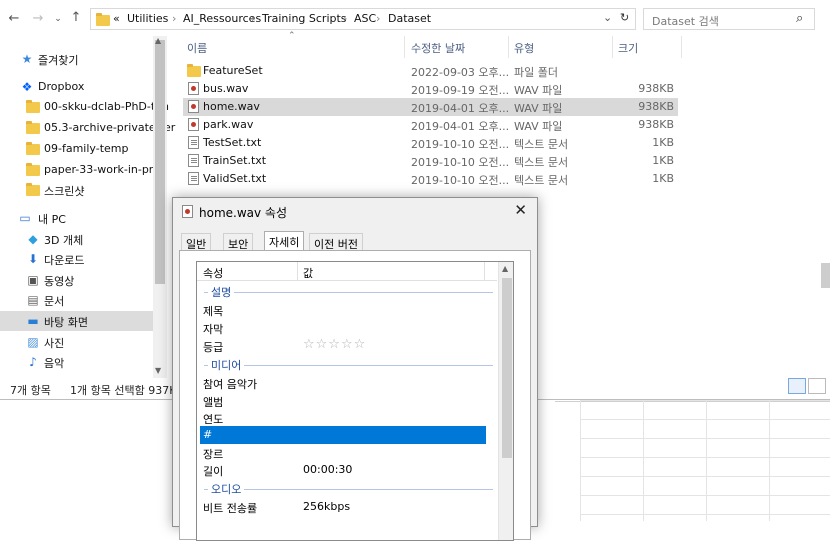 This screenshot has height=541, width=830. I want to click on picture-icon: ▨, so click(33, 342).